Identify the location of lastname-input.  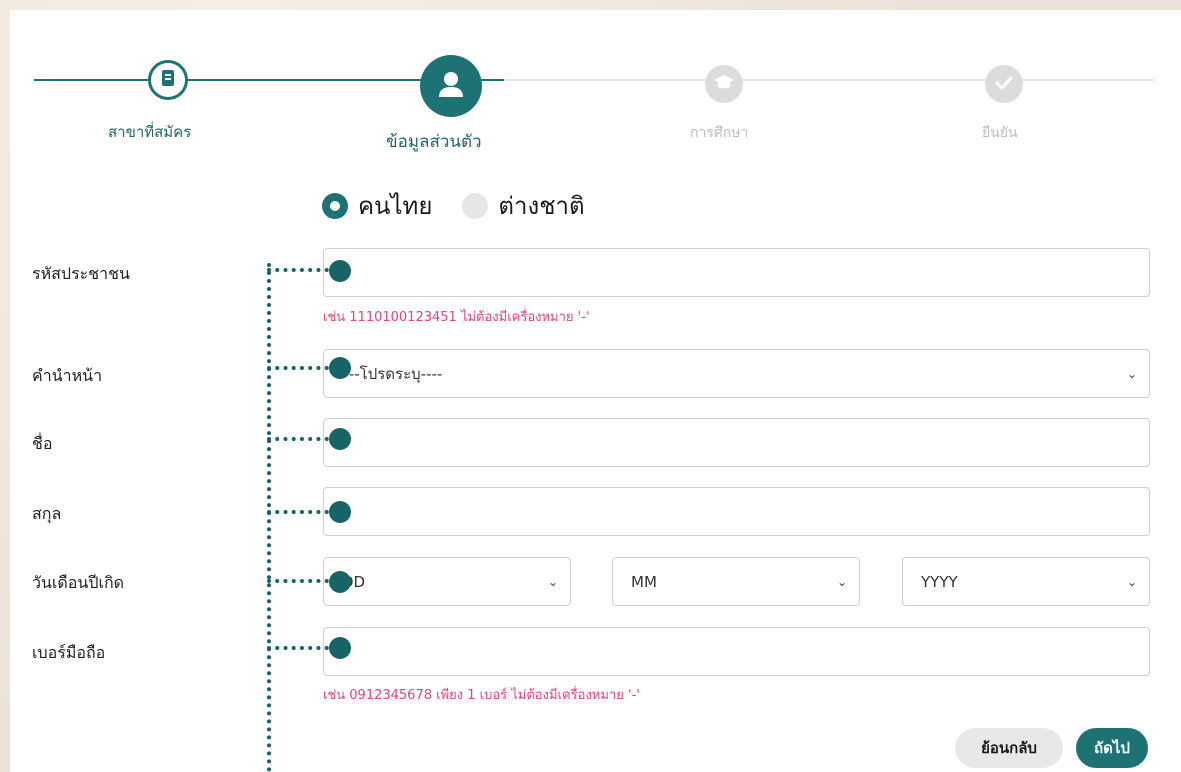
(736, 511).